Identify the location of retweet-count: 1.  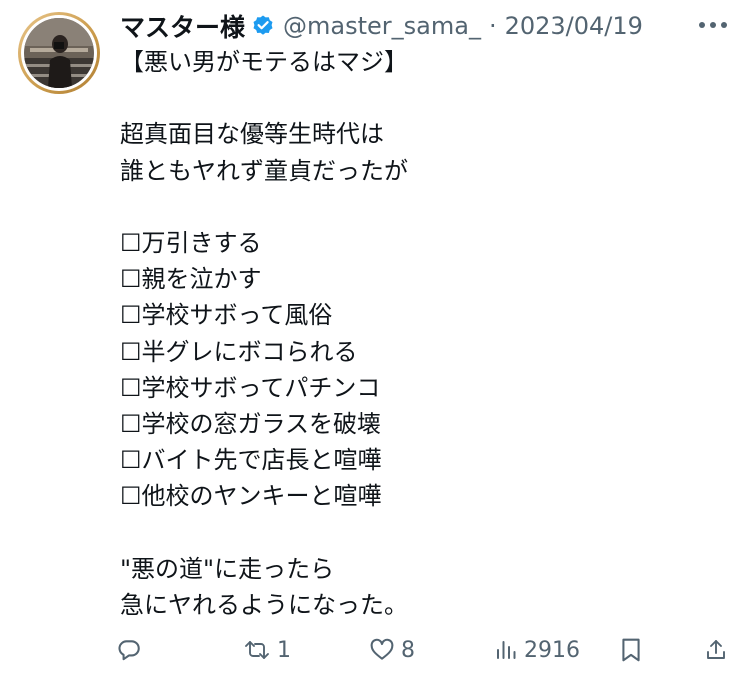
(284, 650).